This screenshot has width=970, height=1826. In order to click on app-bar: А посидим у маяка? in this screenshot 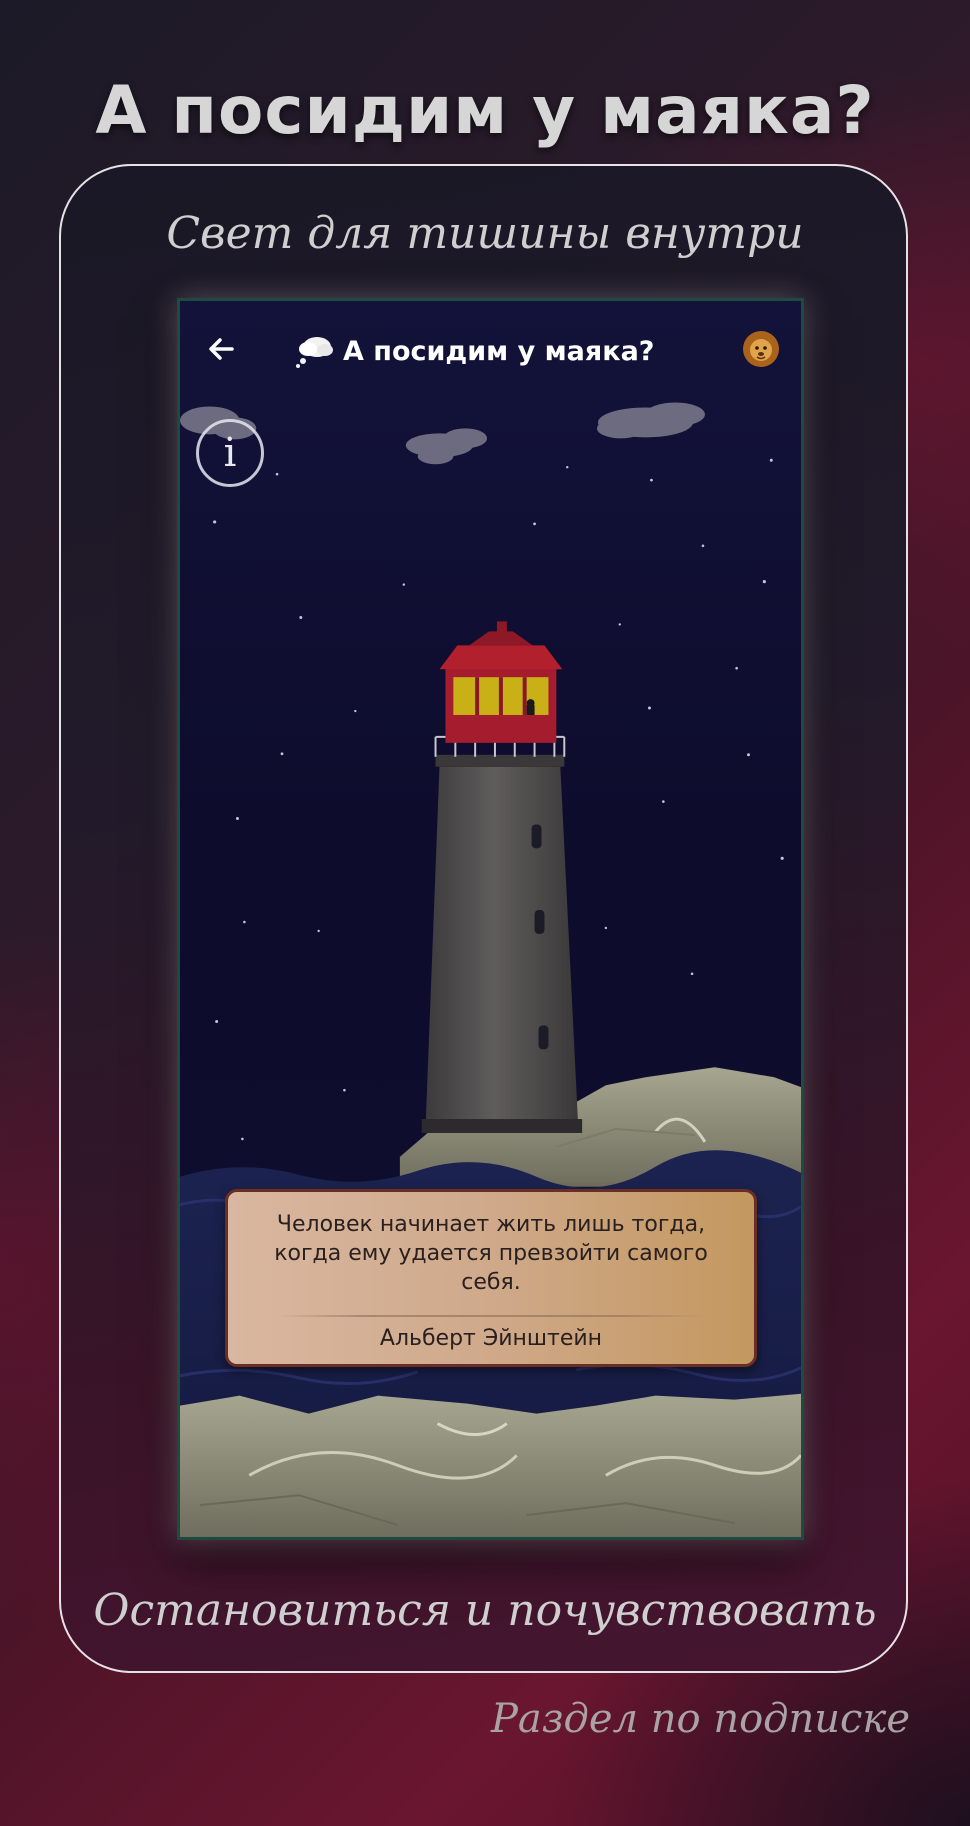, I will do `click(490, 349)`.